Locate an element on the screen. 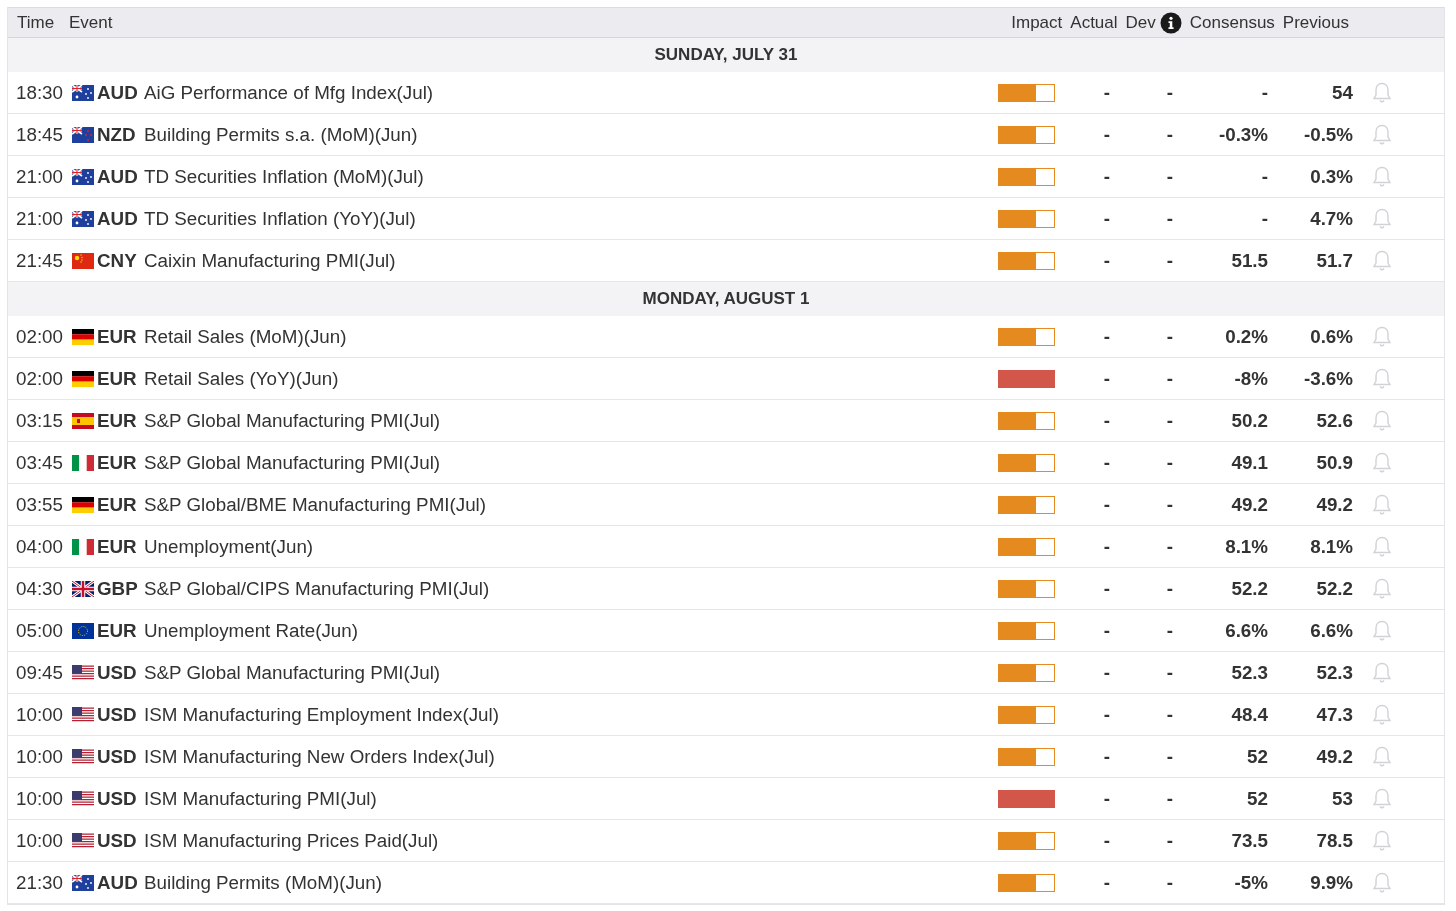 The width and height of the screenshot is (1456, 911). event-name: Unemployment Rate(Jun) is located at coordinates (571, 630).